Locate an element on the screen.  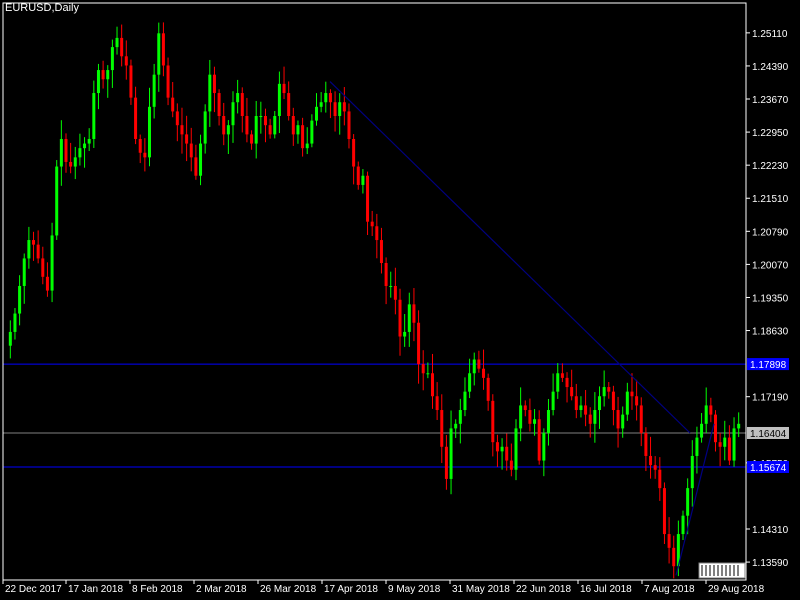
x-tick-label: 26 Mar 2018 is located at coordinates (288, 589).